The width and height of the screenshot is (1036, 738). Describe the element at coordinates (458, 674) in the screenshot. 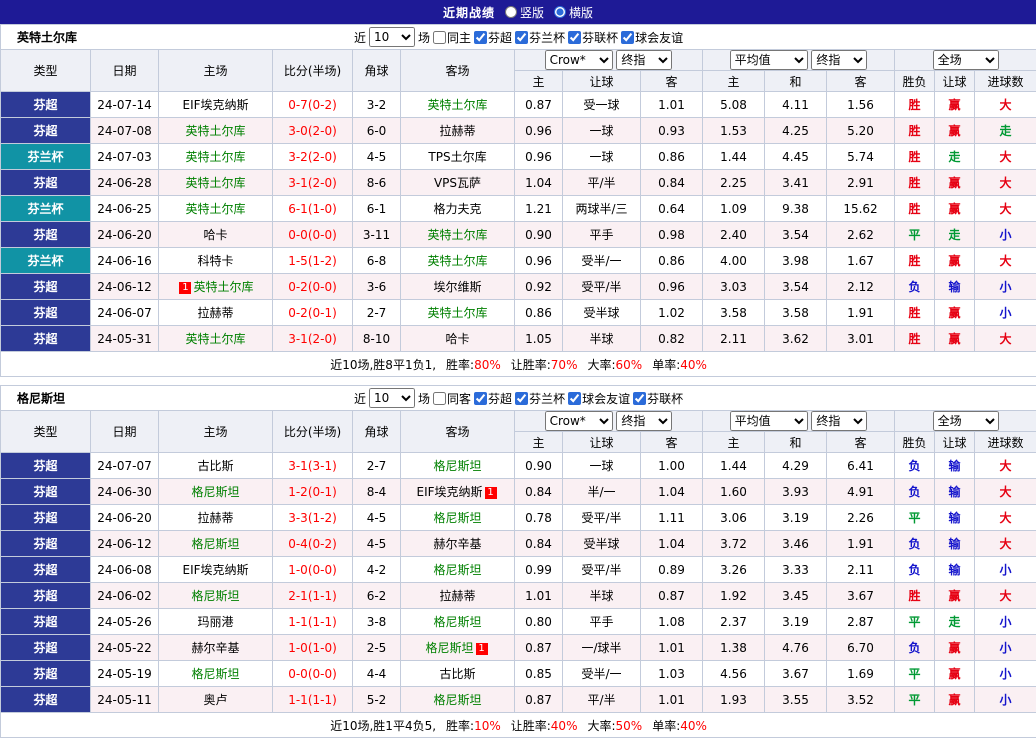

I see `away-team-cell: 古比斯` at that location.